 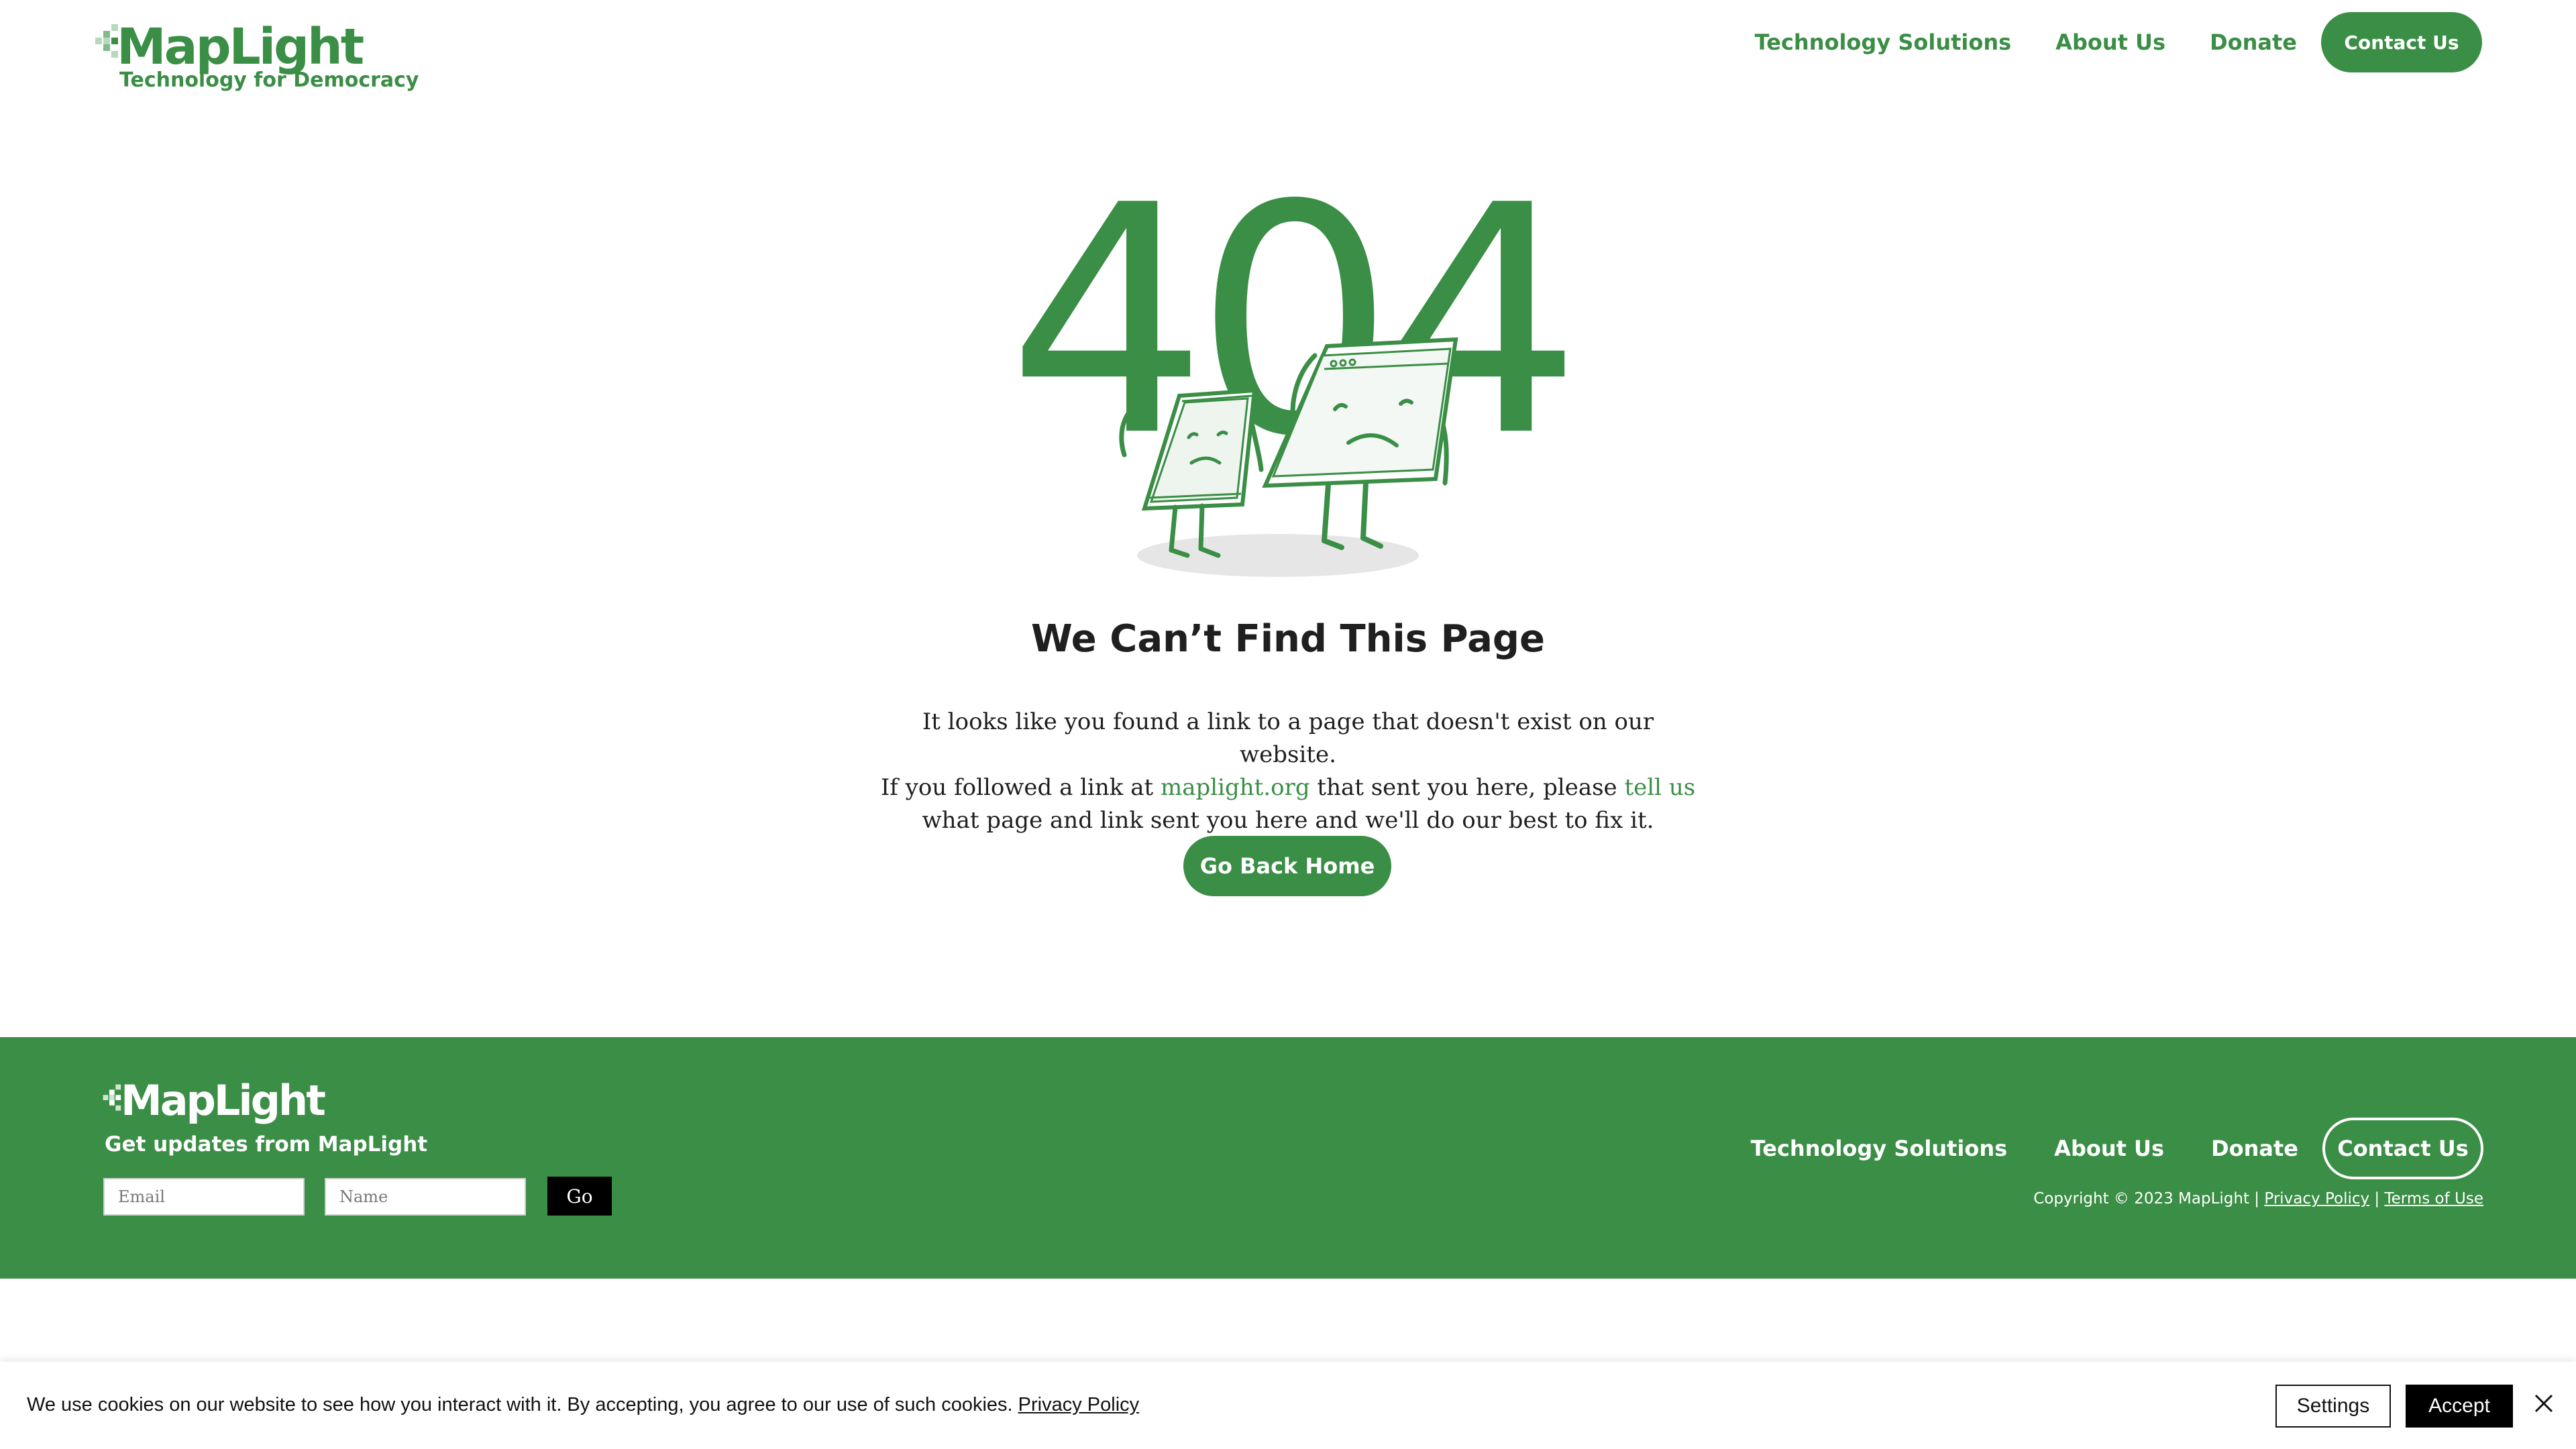 What do you see at coordinates (269, 80) in the screenshot?
I see `logo-tagline: Technology for Democracy` at bounding box center [269, 80].